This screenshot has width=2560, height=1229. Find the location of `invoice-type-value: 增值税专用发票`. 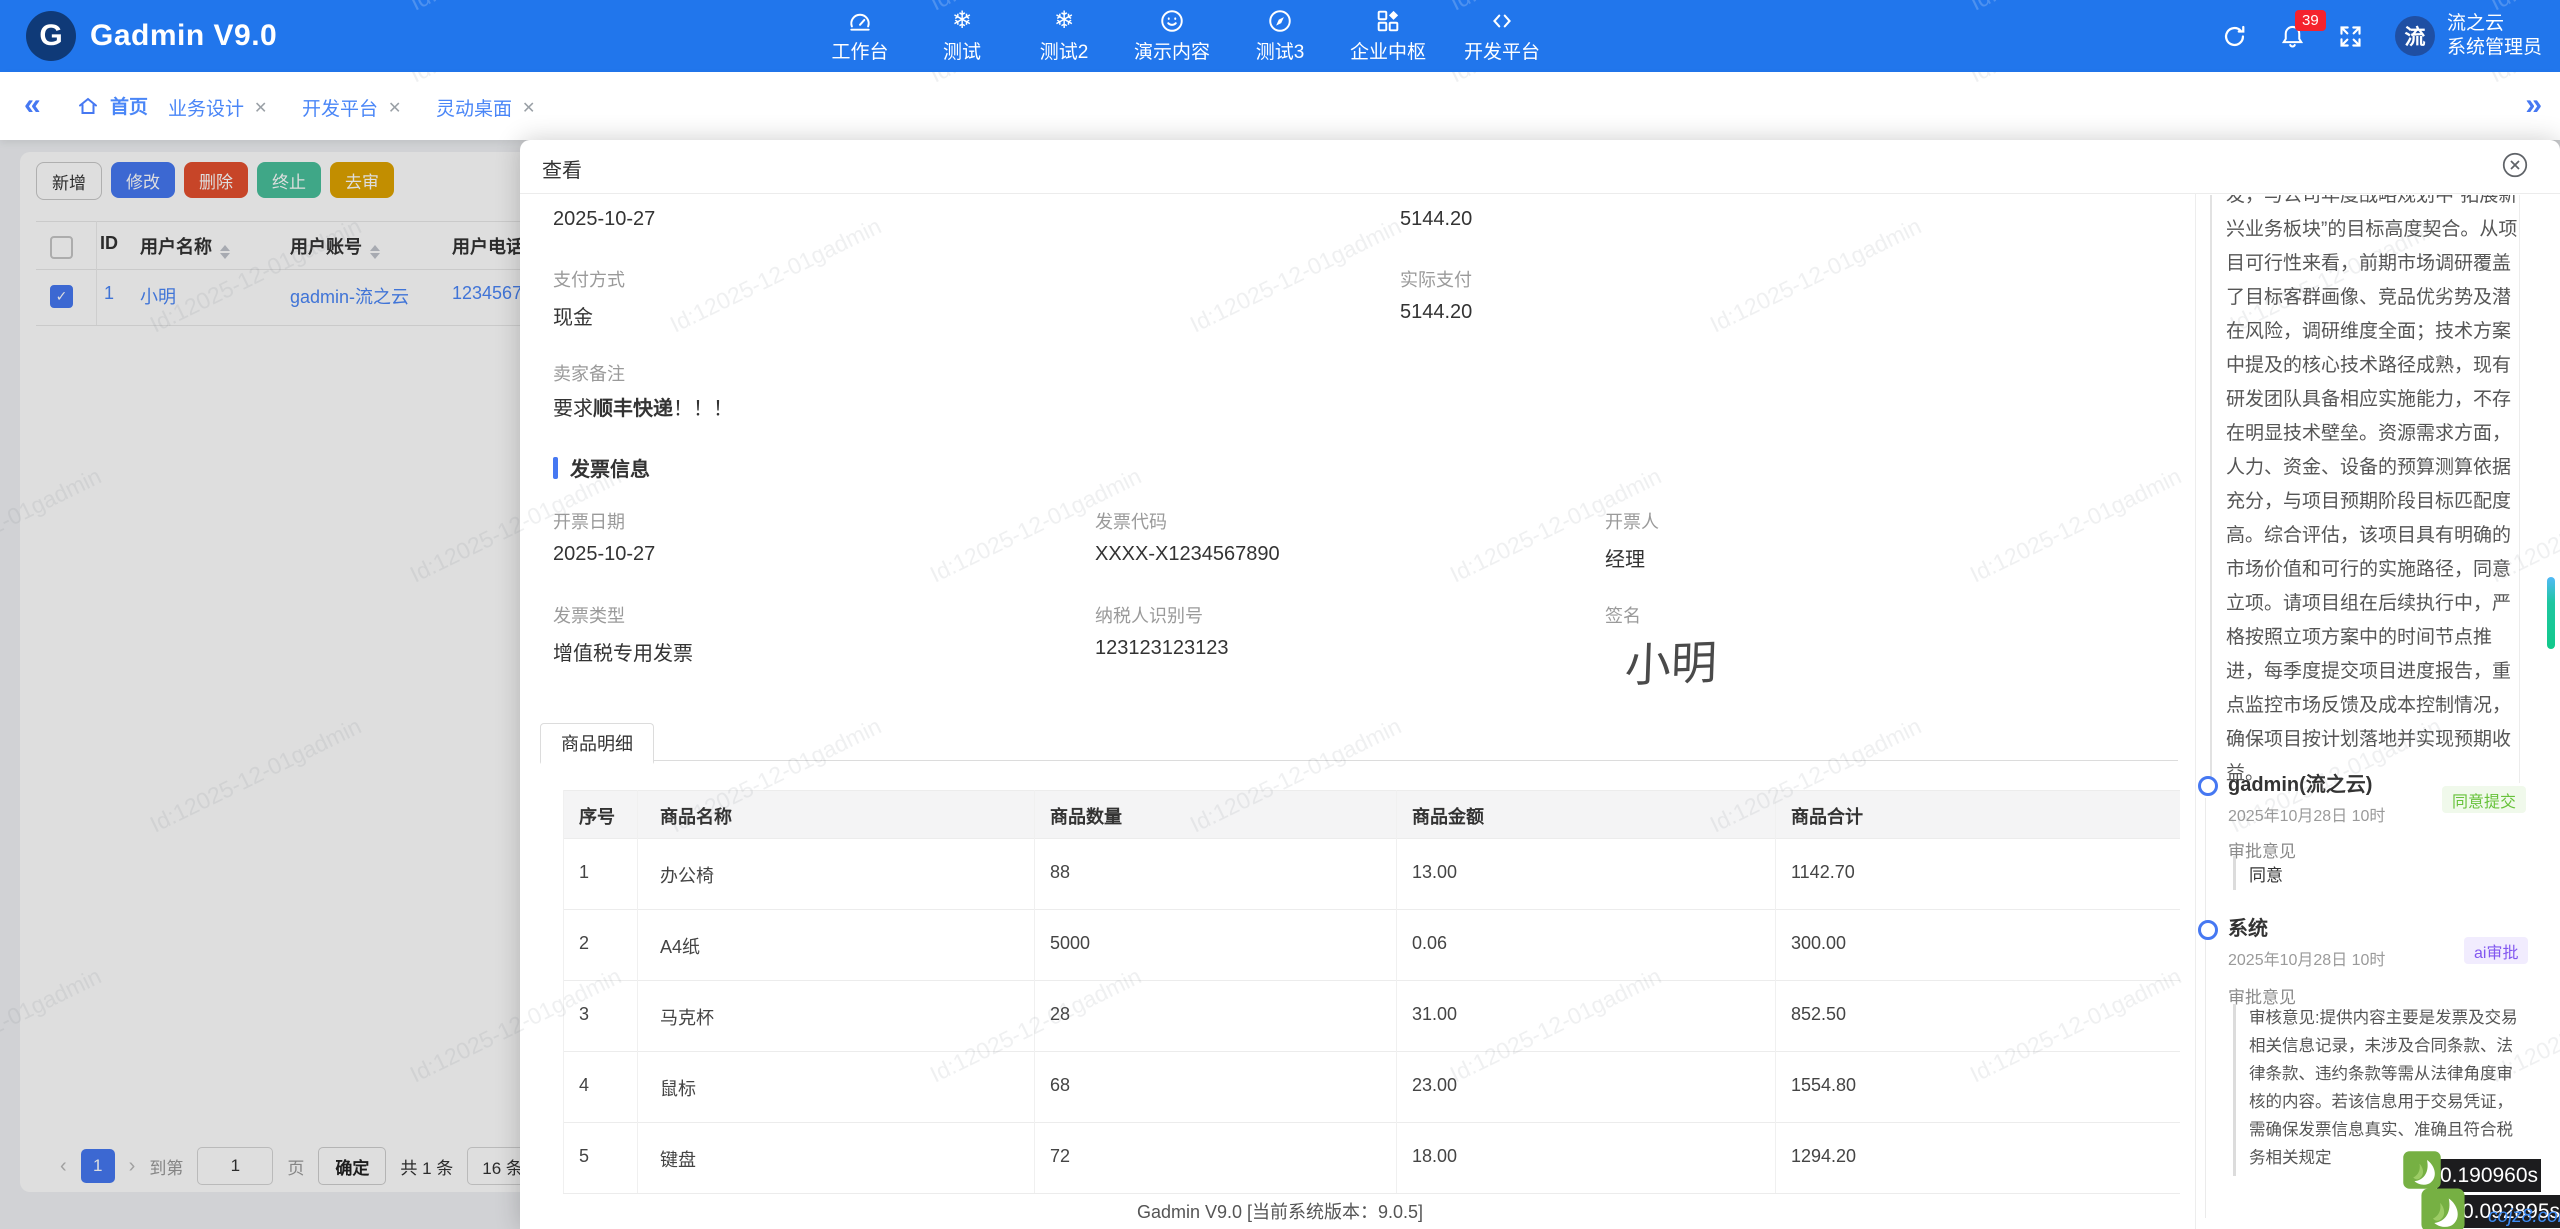

invoice-type-value: 增值税专用发票 is located at coordinates (623, 654).